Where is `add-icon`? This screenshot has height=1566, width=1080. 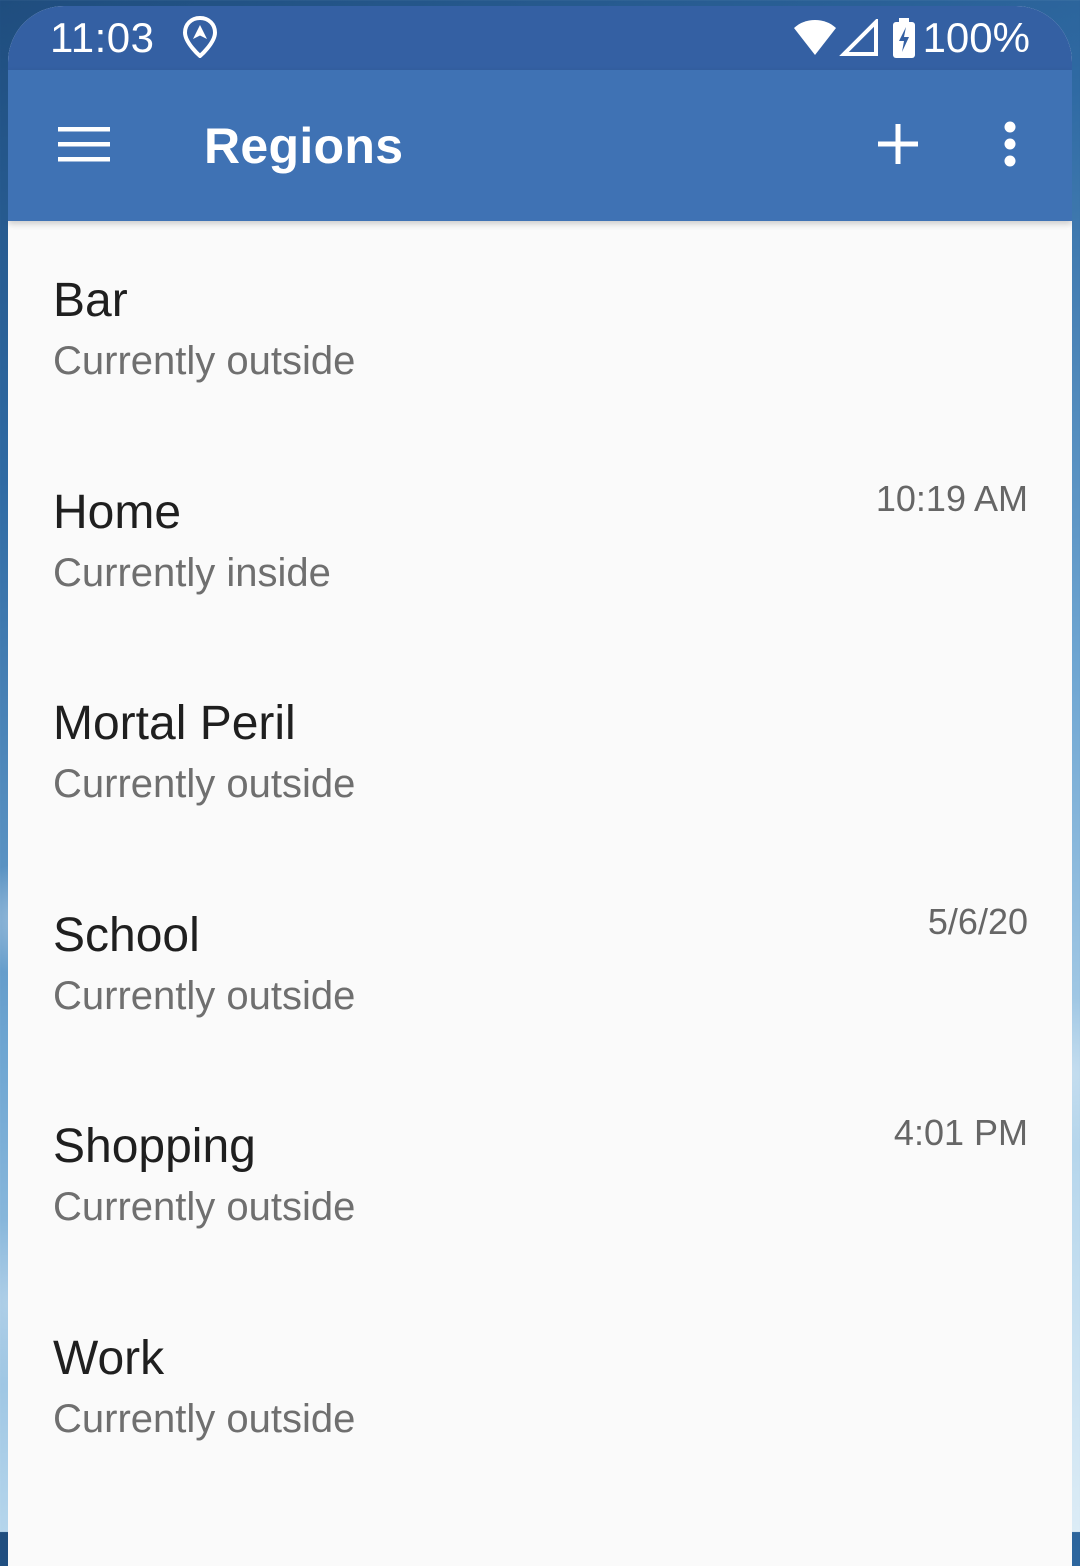 add-icon is located at coordinates (898, 146).